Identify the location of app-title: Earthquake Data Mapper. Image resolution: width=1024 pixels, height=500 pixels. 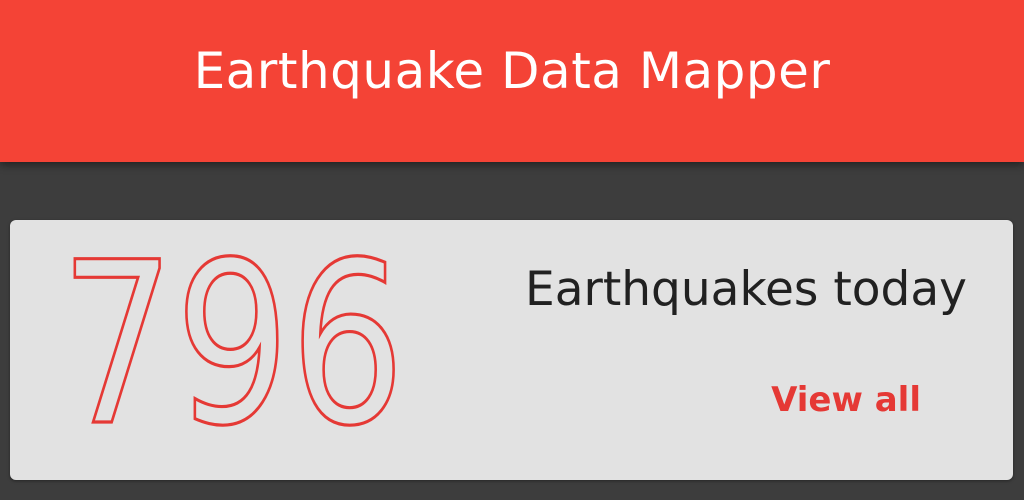
(512, 71).